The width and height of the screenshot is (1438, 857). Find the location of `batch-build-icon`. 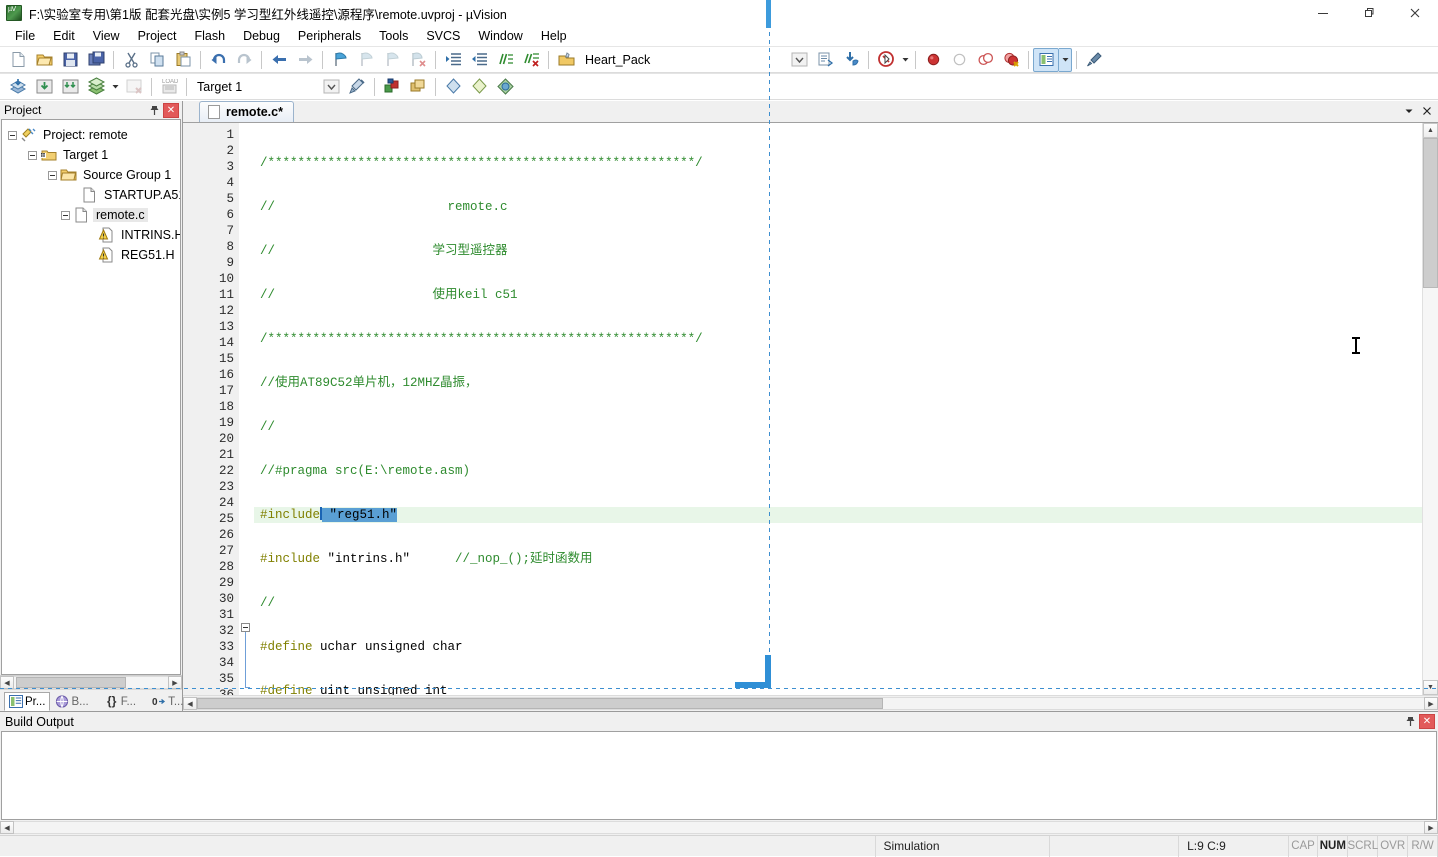

batch-build-icon is located at coordinates (96, 87).